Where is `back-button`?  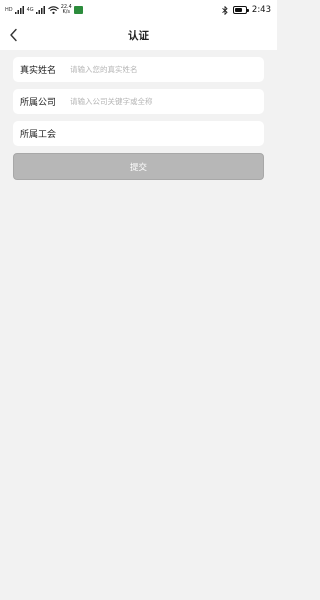
back-button is located at coordinates (14, 35).